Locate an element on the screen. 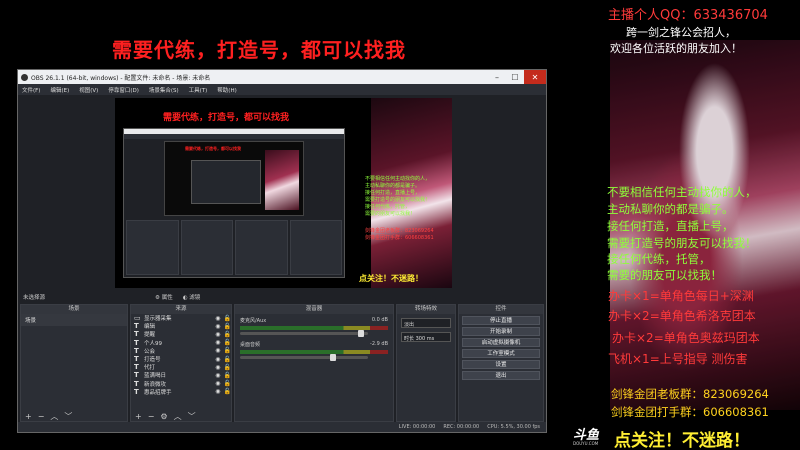 The height and width of the screenshot is (450, 800). headline-banner: 需要代练，打造号，都可以找我 is located at coordinates (259, 50).